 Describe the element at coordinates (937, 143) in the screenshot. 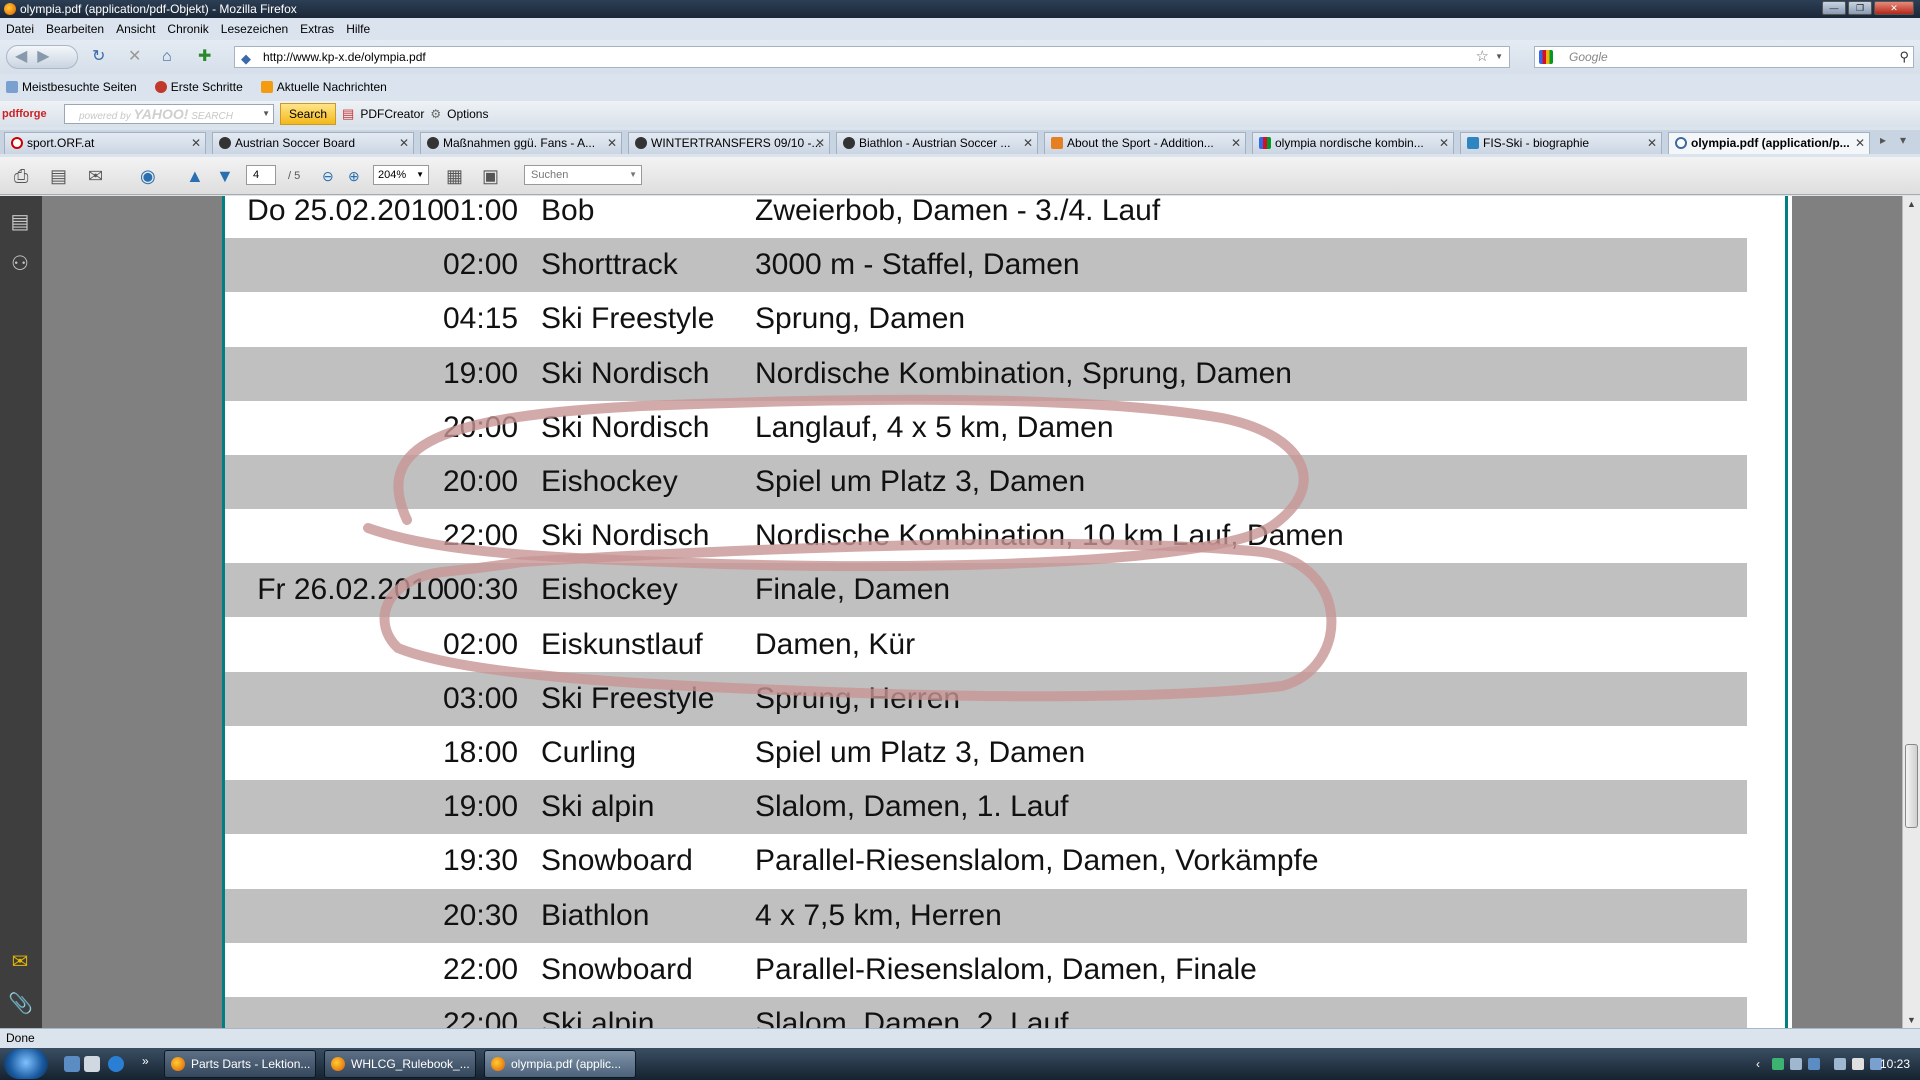

I see `tab-biathlon: Biathlon - Austrian Soccer ... ✕` at that location.